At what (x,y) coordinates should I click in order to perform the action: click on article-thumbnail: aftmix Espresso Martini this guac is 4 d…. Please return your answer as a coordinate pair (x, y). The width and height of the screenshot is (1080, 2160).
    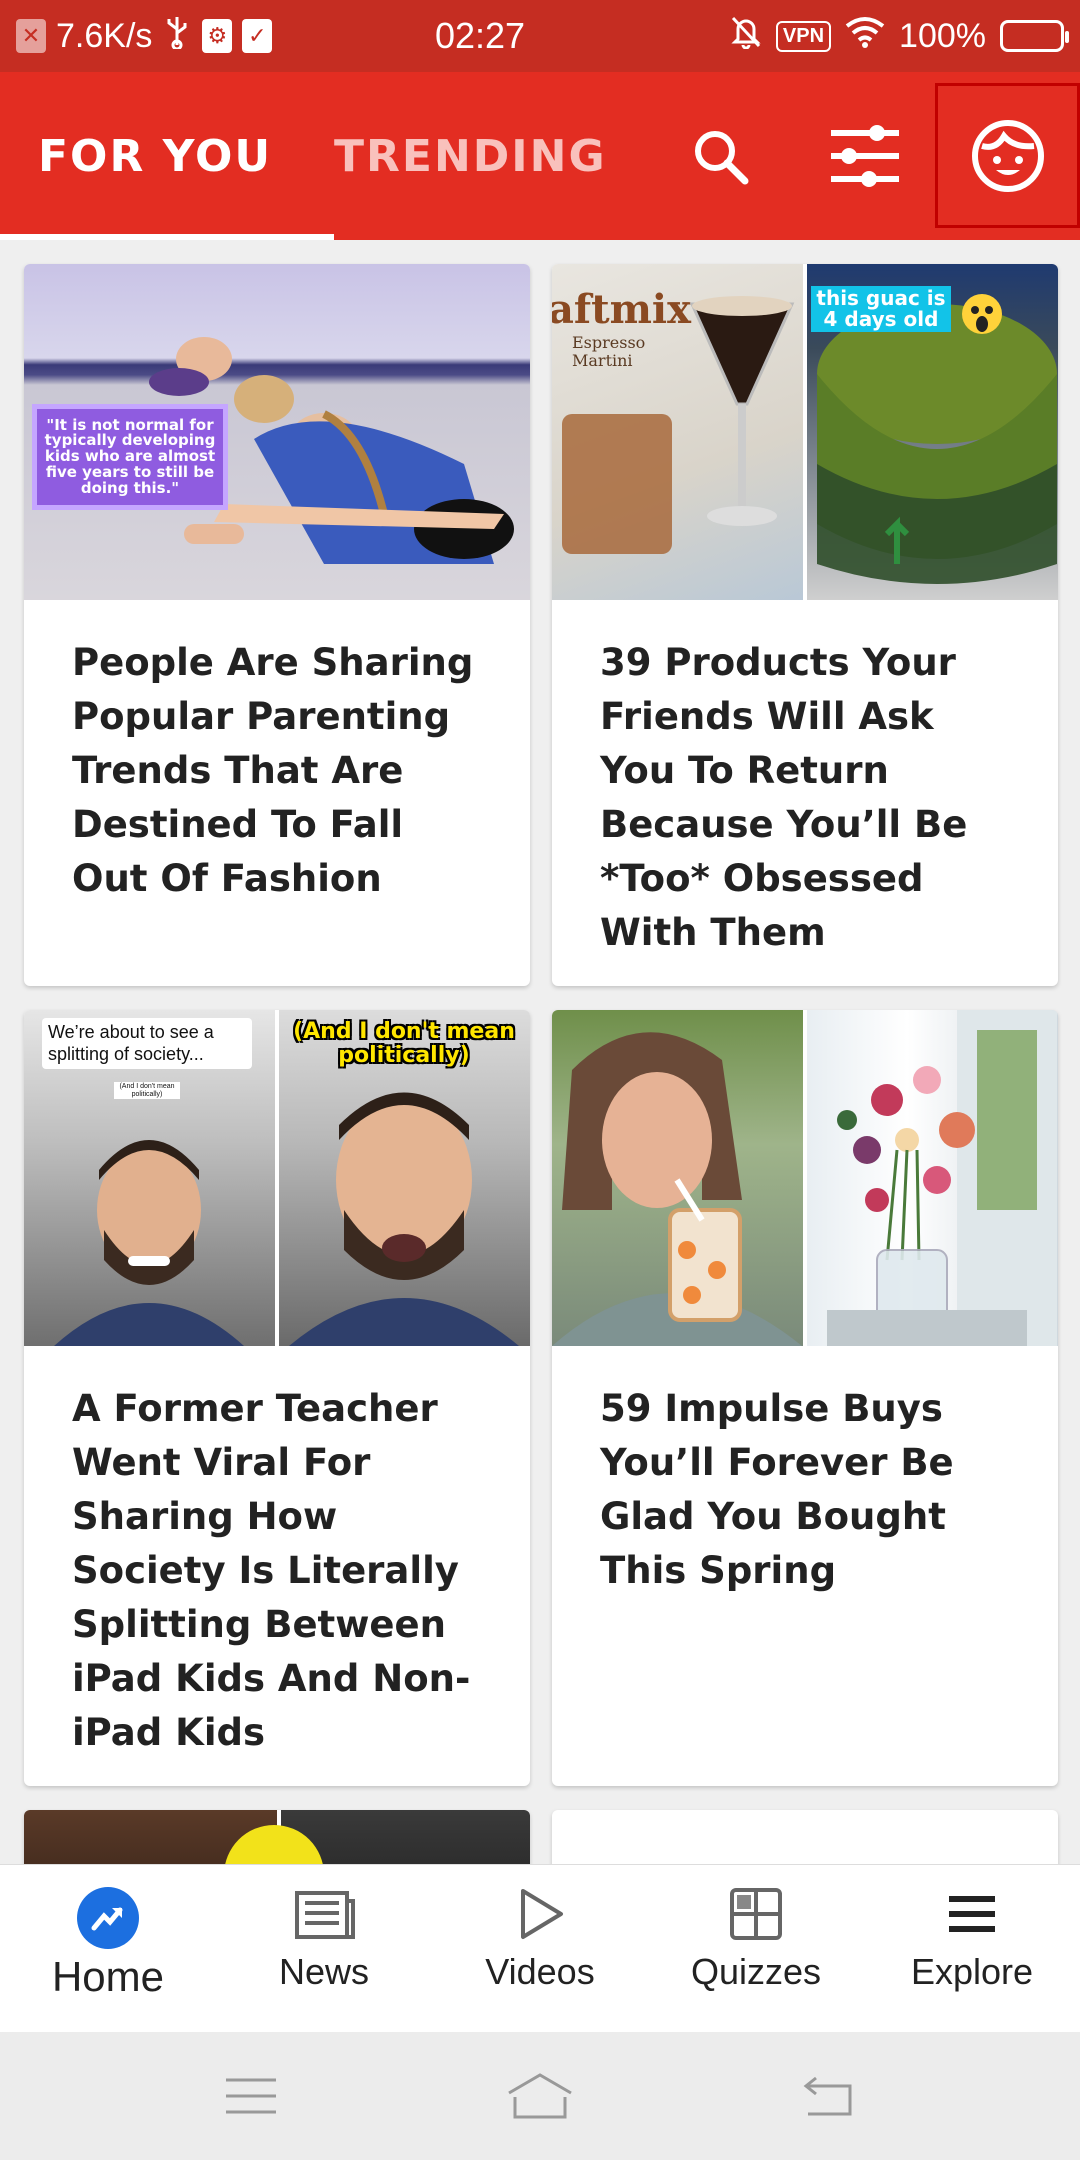
    Looking at the image, I should click on (805, 432).